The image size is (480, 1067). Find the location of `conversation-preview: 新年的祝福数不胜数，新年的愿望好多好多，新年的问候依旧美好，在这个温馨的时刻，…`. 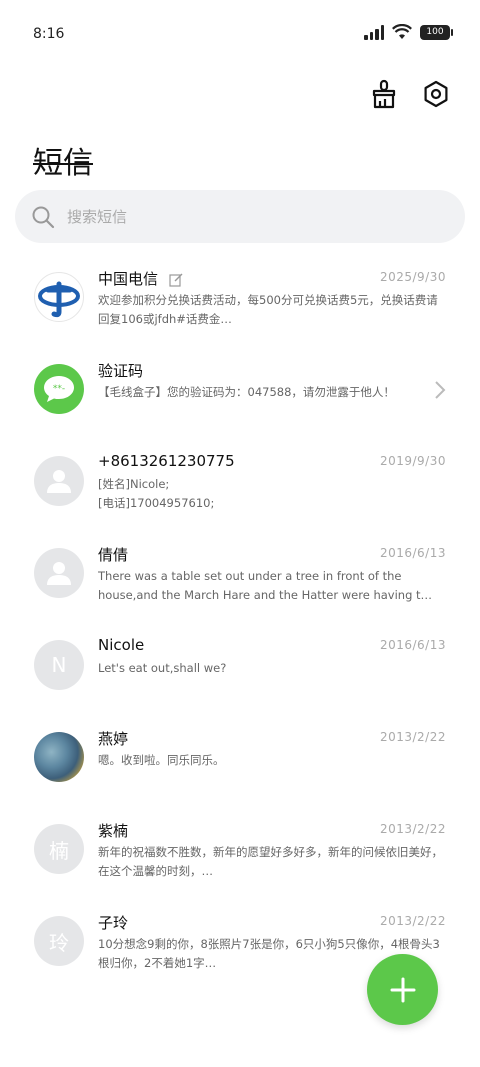

conversation-preview: 新年的祝福数不胜数，新年的愿望好多好多，新年的问候依旧美好，在这个温馨的时刻，… is located at coordinates (270, 861).